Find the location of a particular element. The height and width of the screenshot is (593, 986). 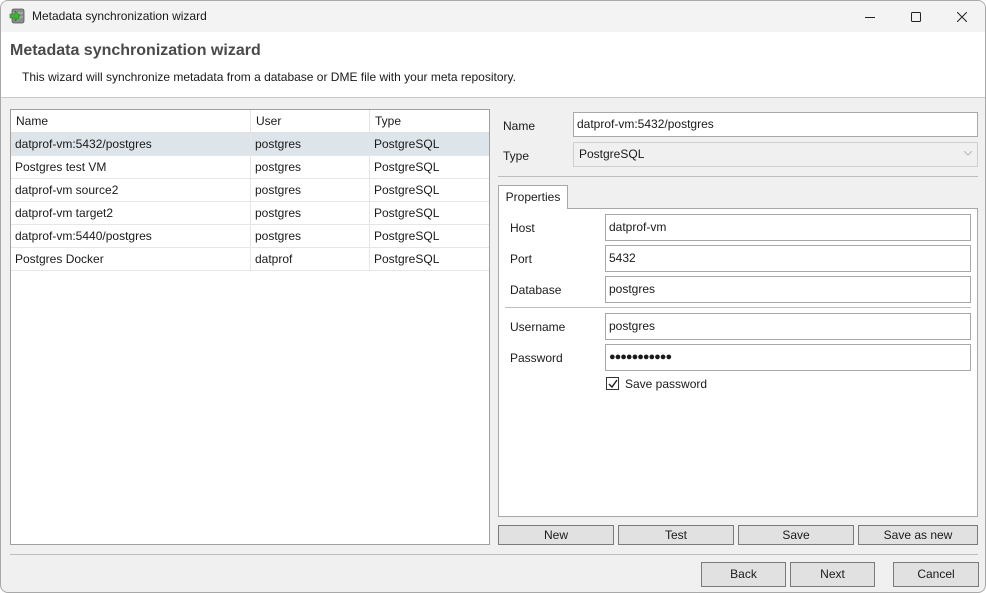

save-password-checkbox is located at coordinates (612, 383).